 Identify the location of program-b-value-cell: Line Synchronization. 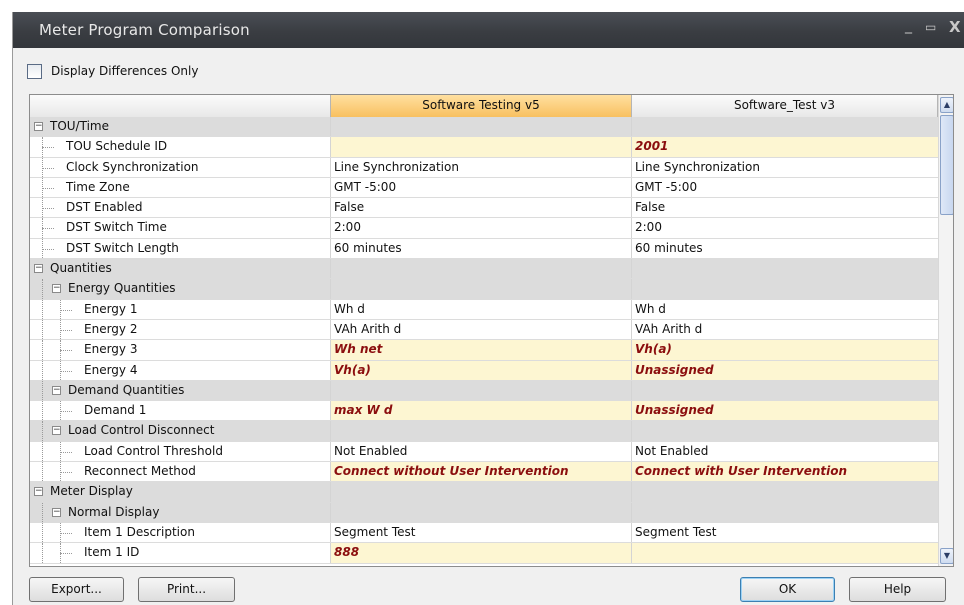
(697, 166).